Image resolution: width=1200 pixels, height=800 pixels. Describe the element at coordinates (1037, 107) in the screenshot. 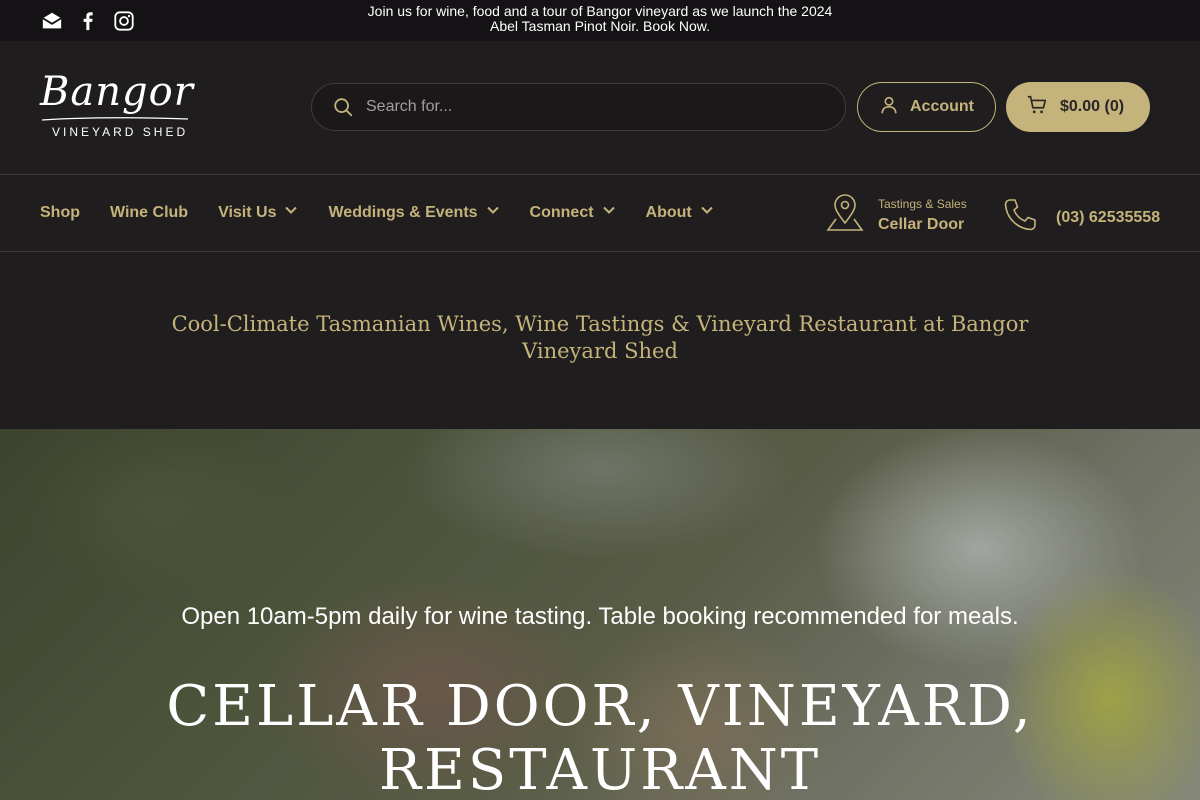

I see `cart-icon` at that location.